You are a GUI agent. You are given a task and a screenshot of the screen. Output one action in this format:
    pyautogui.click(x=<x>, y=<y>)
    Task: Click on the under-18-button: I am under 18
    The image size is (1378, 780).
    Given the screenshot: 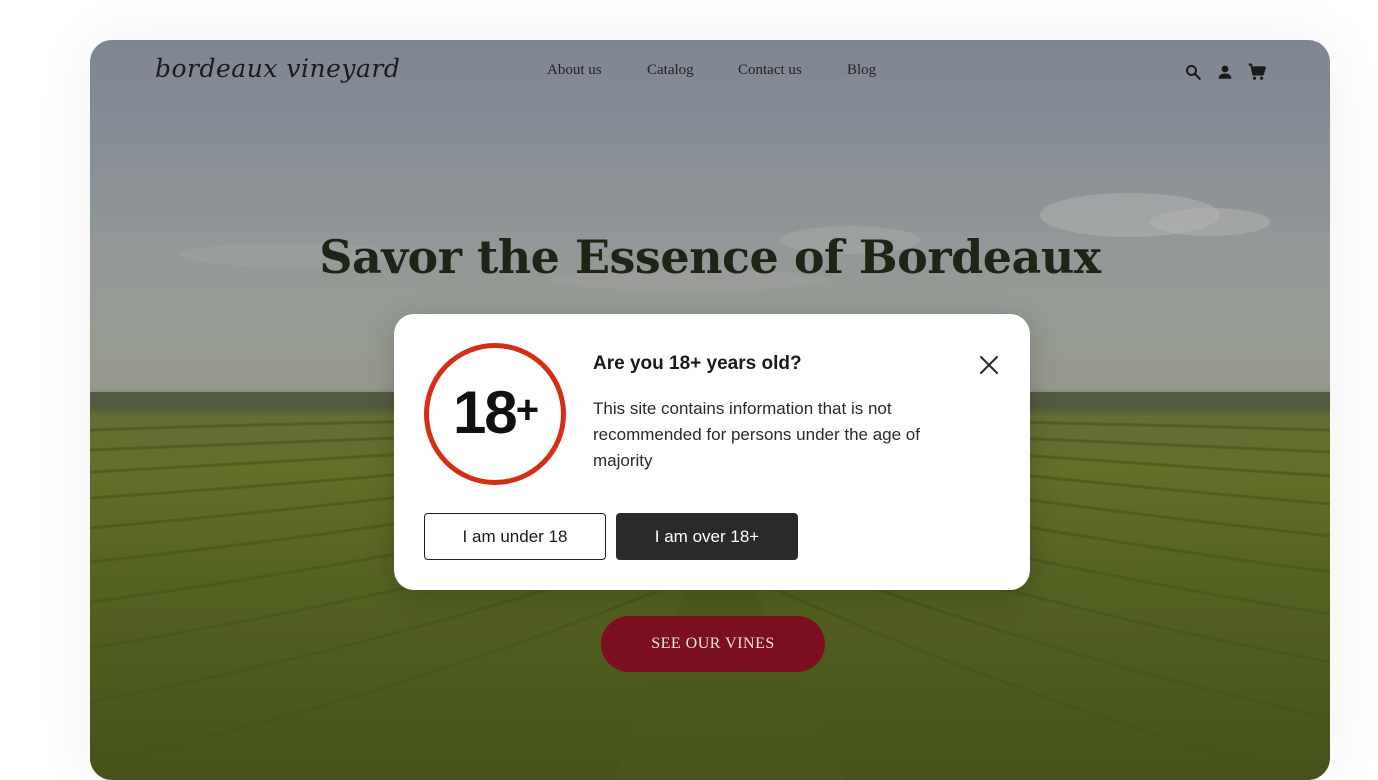 What is the action you would take?
    pyautogui.click(x=515, y=536)
    